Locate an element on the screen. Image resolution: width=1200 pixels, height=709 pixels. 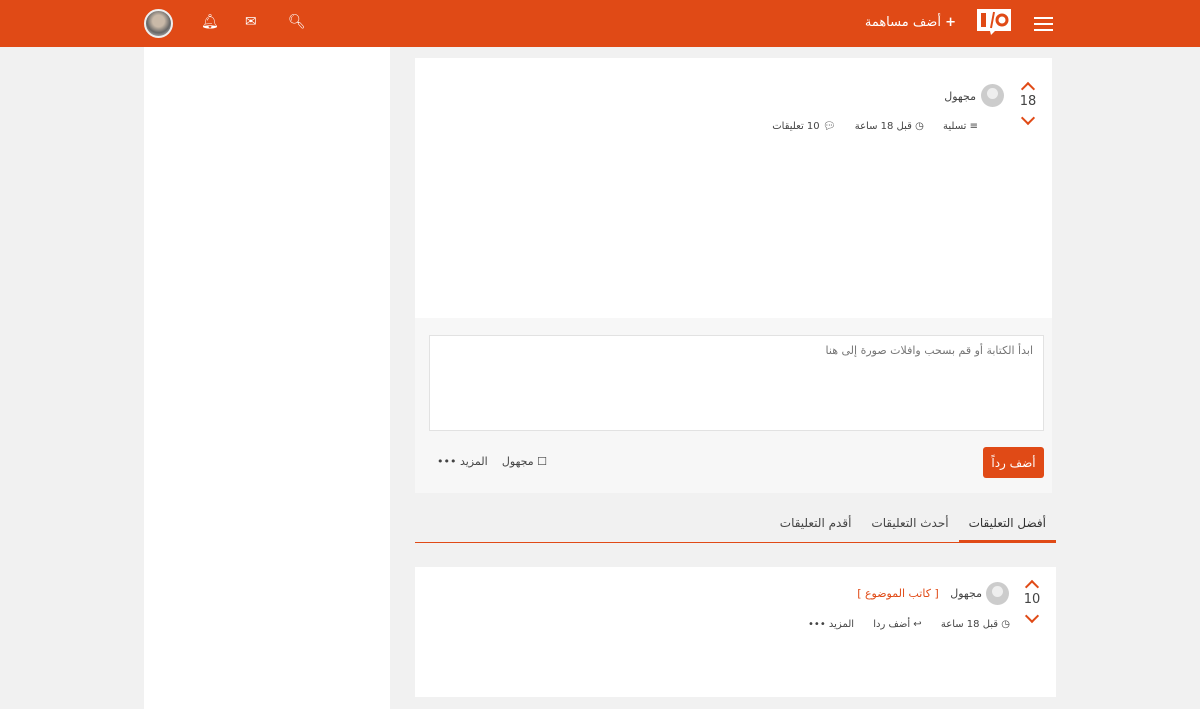
vote-count: 18 is located at coordinates (1028, 101).